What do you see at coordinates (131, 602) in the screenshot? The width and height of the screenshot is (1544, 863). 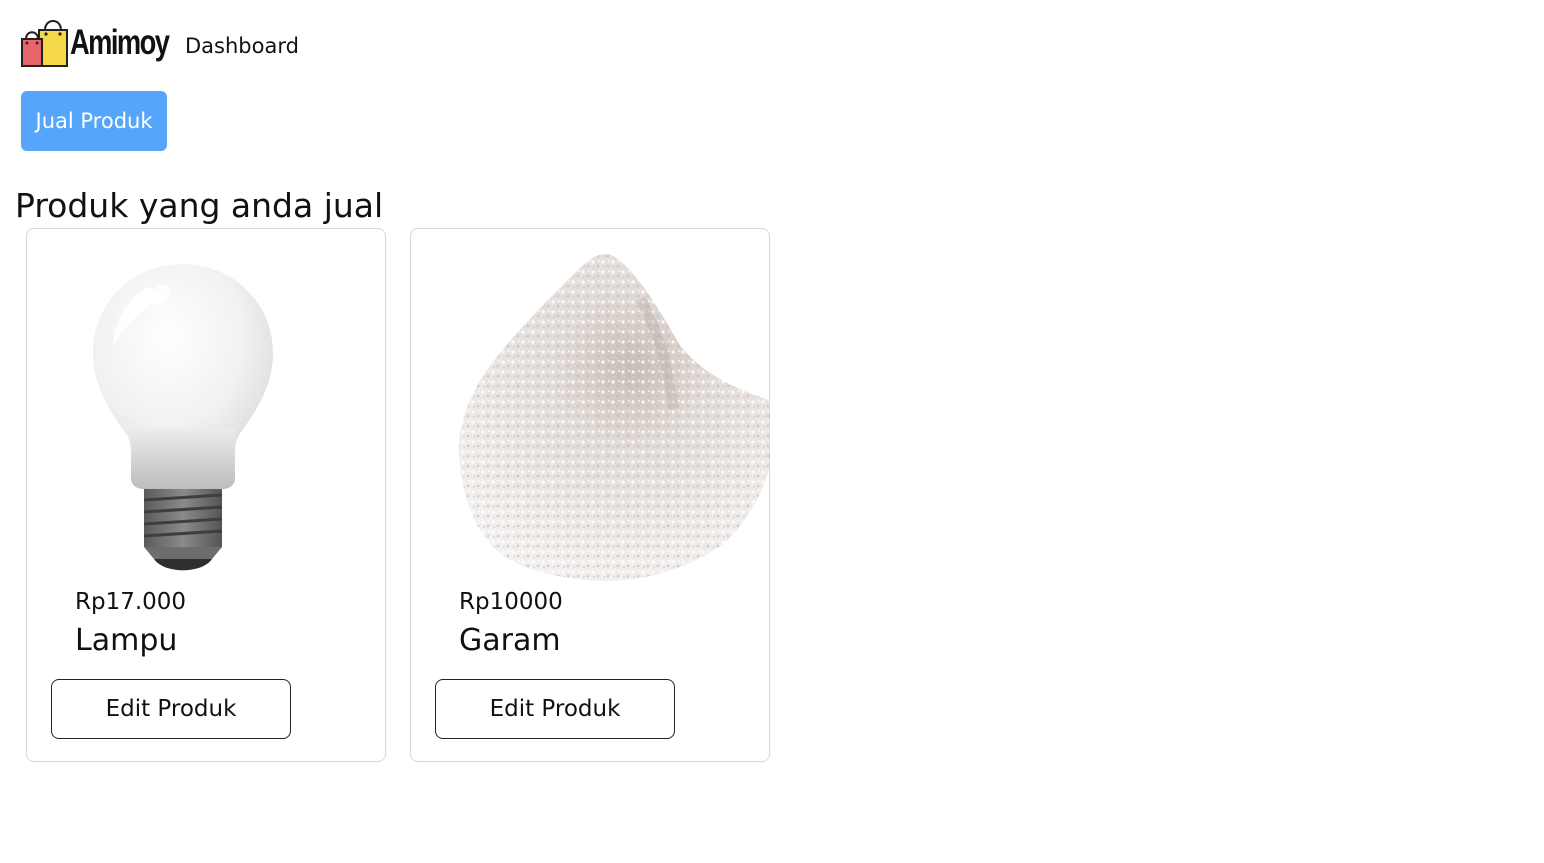 I see `product-price: Rp17.000` at bounding box center [131, 602].